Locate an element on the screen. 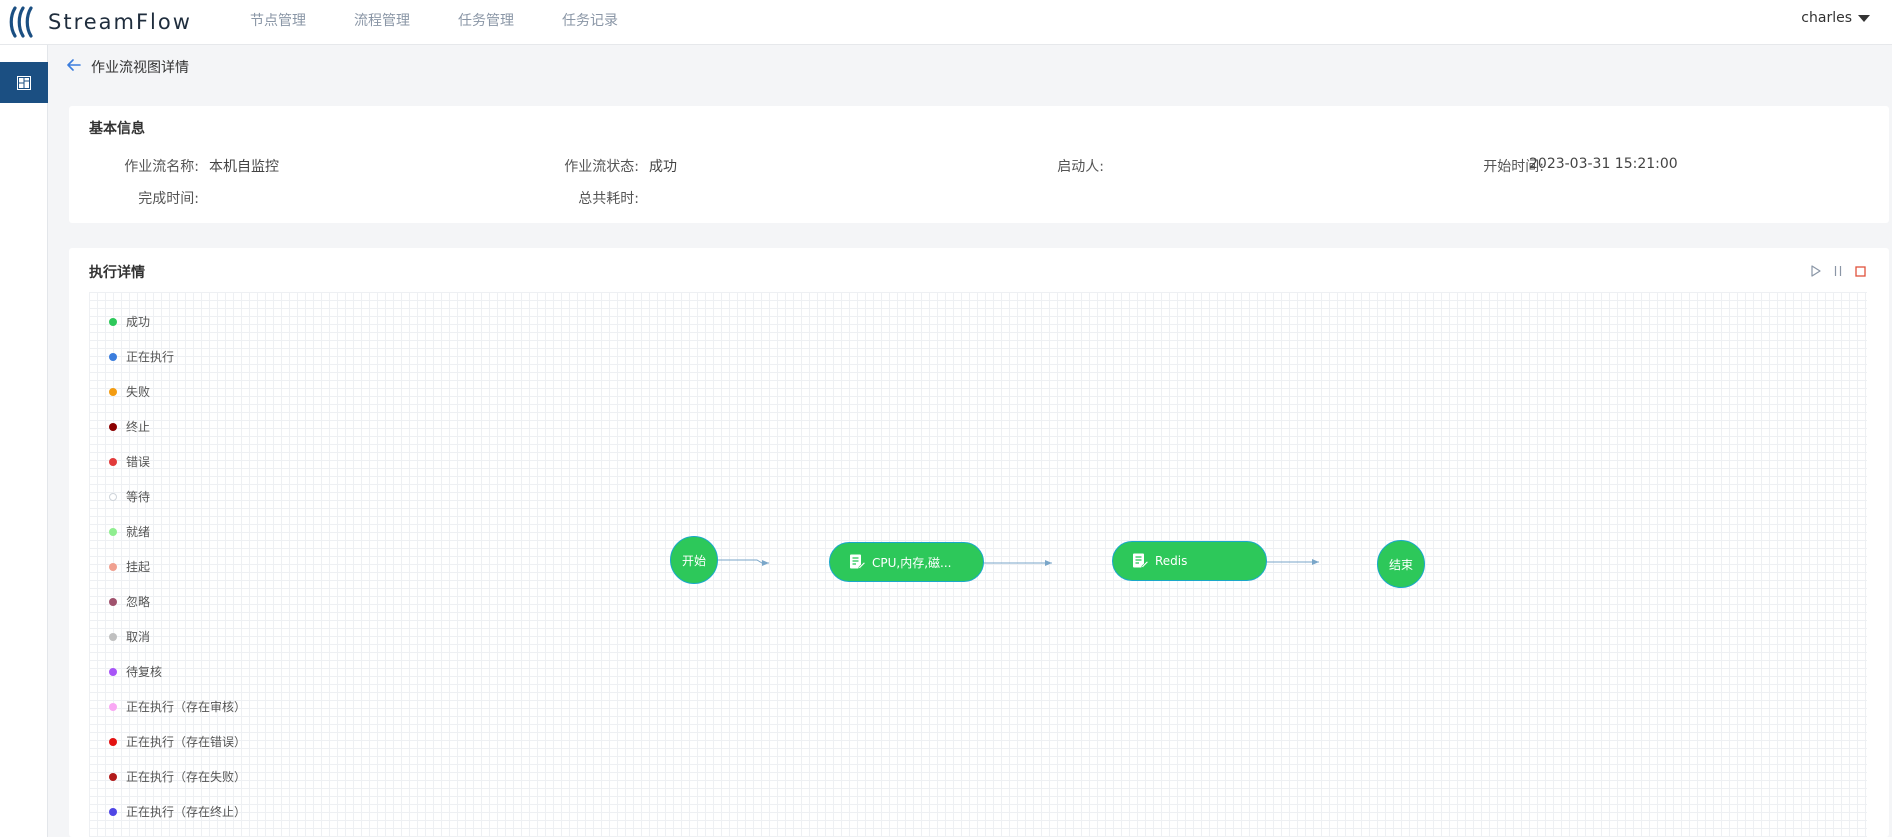 The image size is (1892, 837). pause-button is located at coordinates (1838, 271).